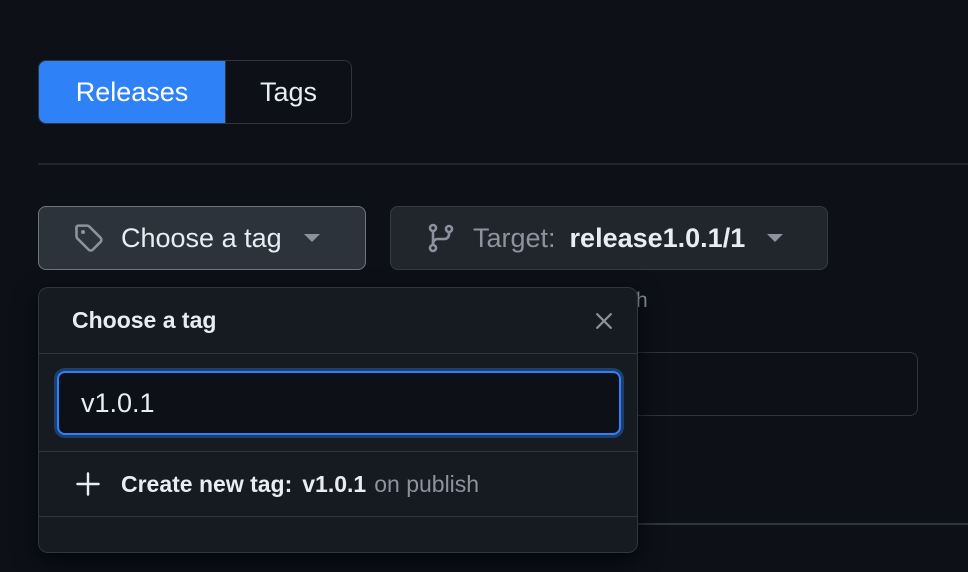 The height and width of the screenshot is (572, 968). What do you see at coordinates (132, 92) in the screenshot?
I see `tab-releases: Releases` at bounding box center [132, 92].